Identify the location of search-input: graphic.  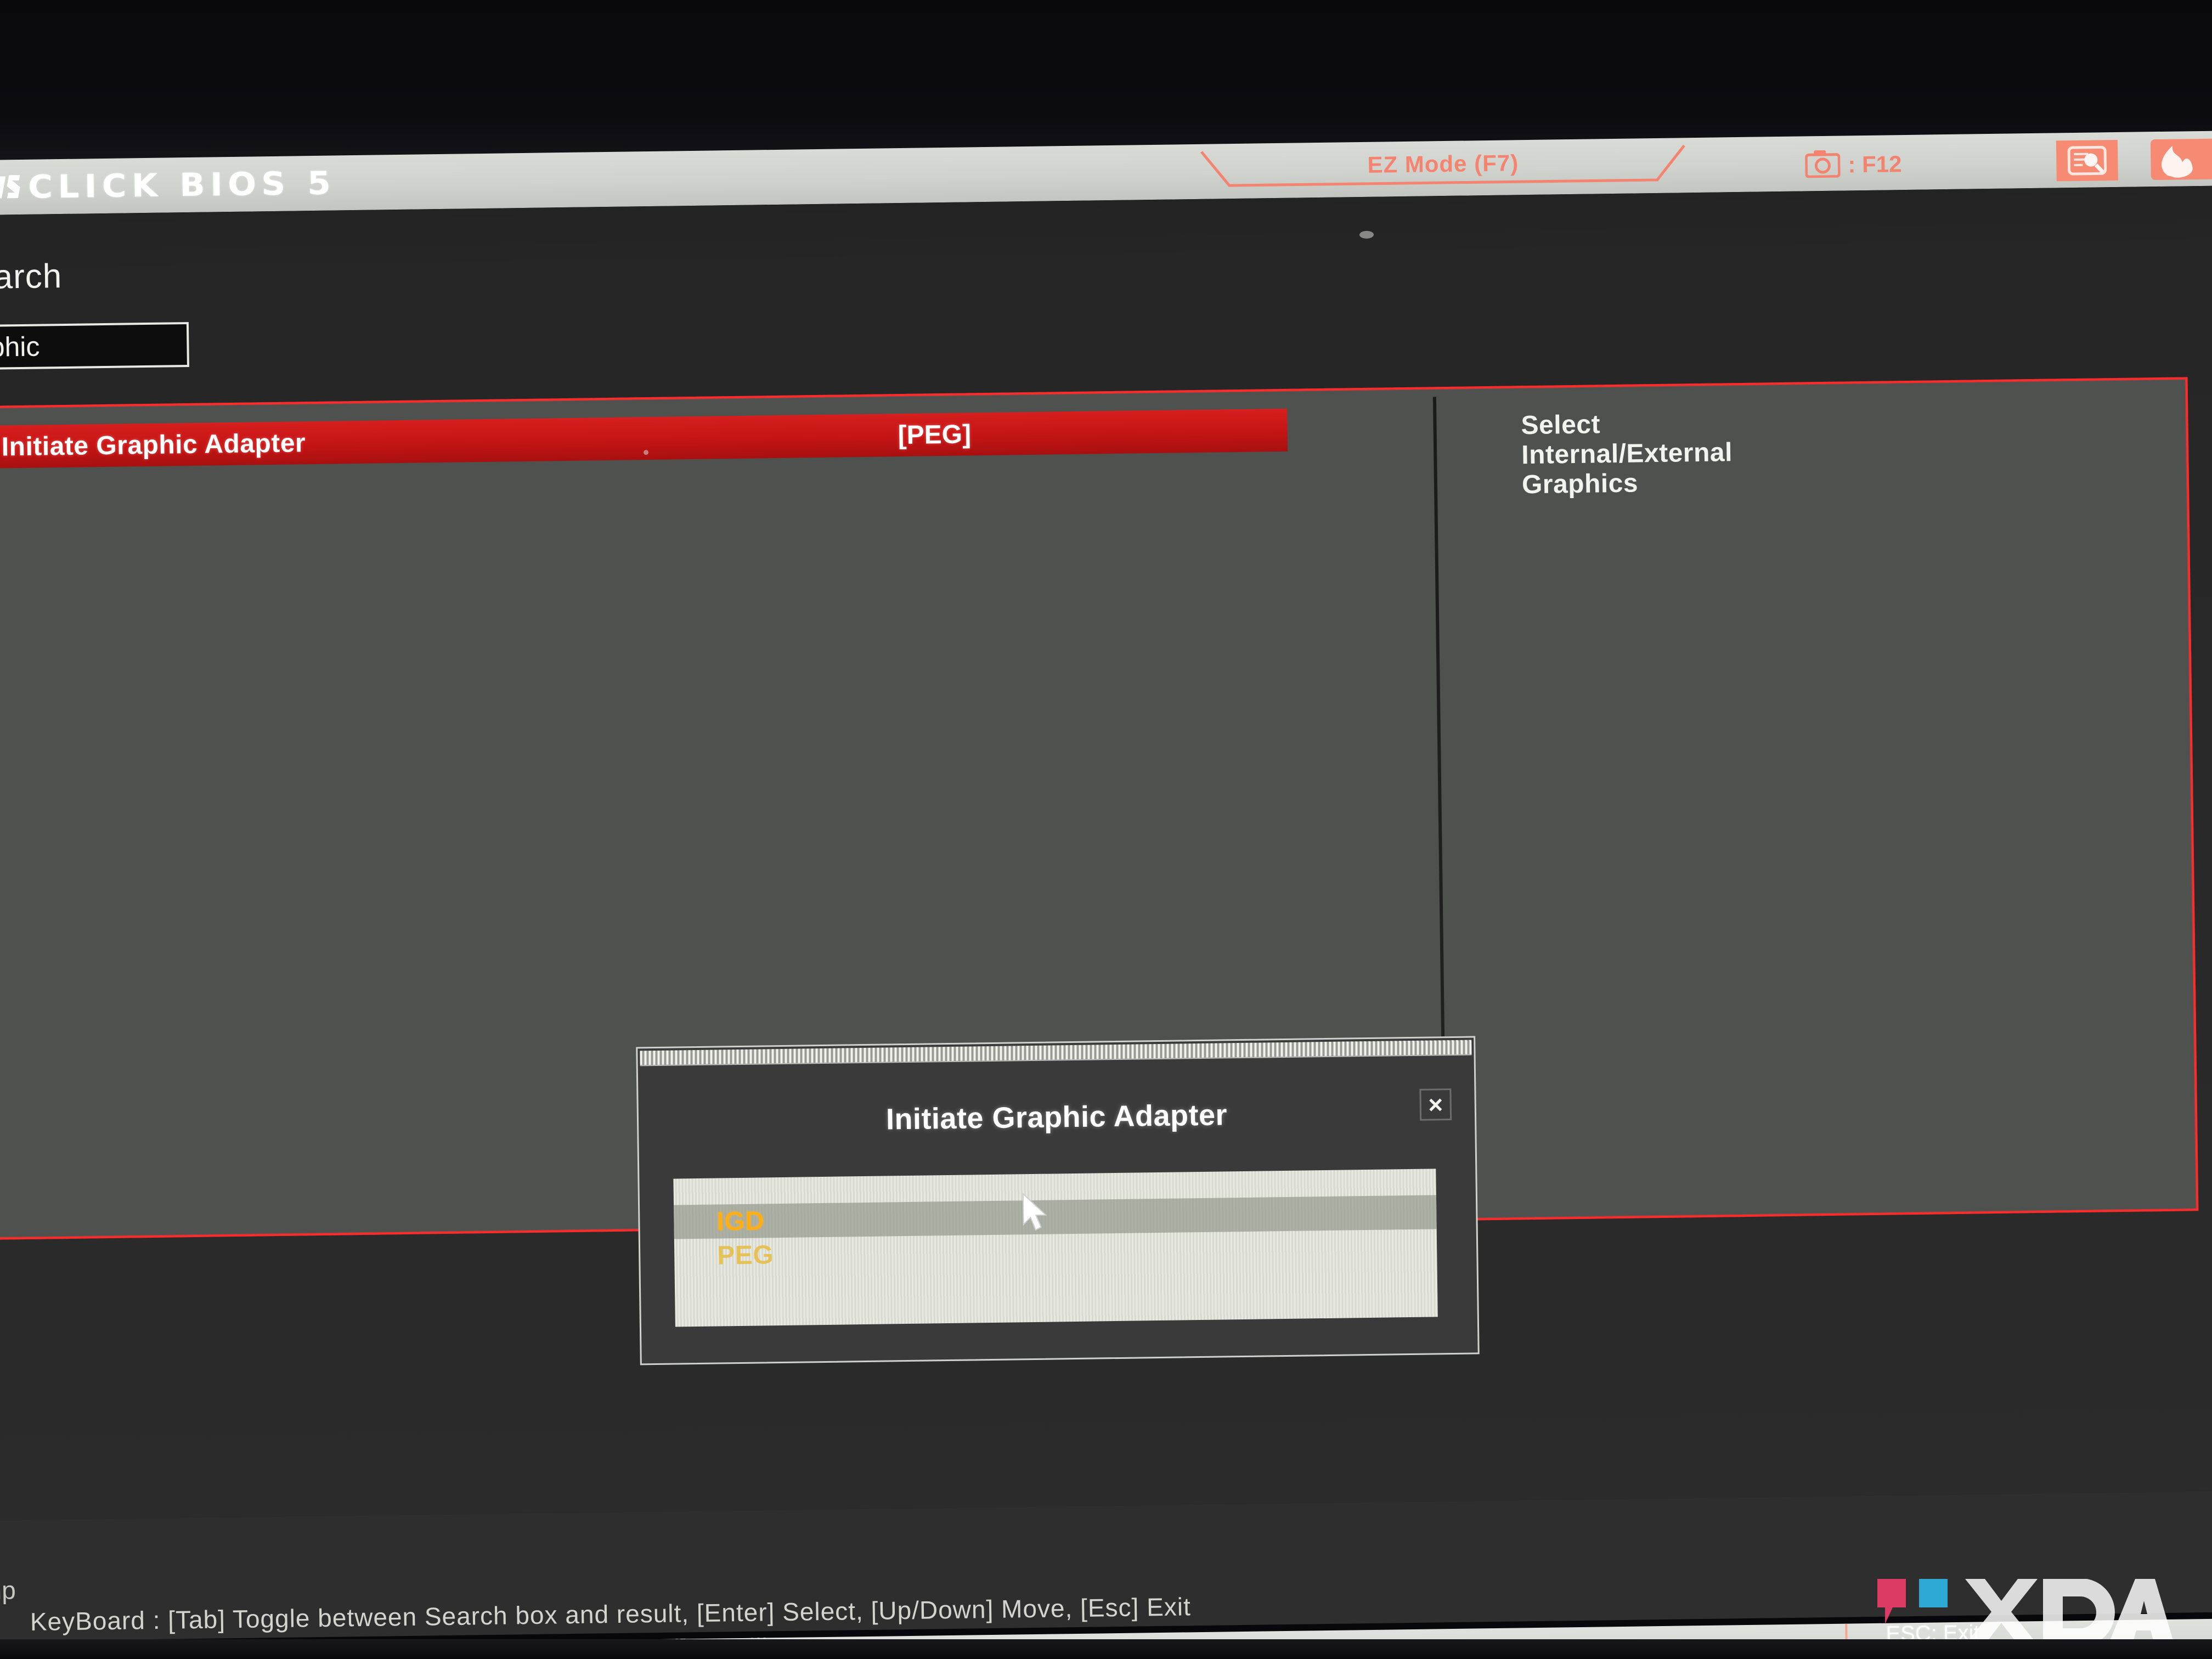
(94, 346).